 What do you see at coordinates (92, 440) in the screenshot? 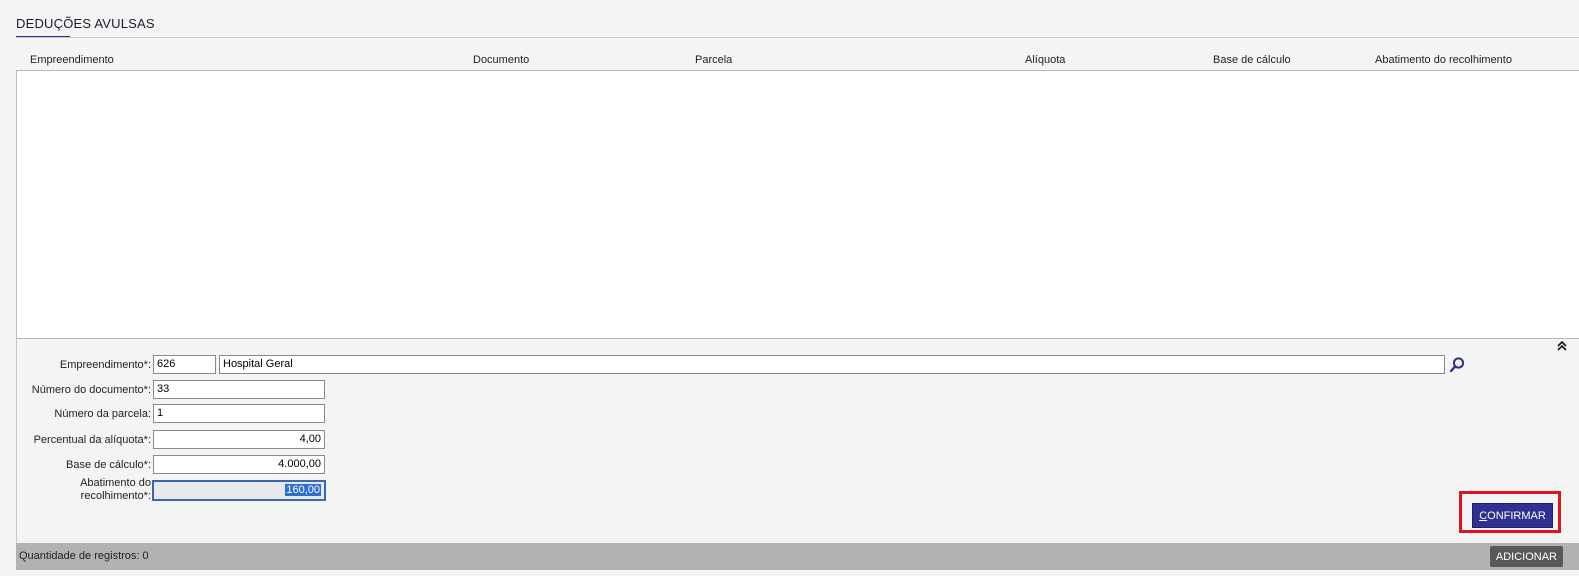
I see `percentual-aliquota-label: Percentual da alíquota*:` at bounding box center [92, 440].